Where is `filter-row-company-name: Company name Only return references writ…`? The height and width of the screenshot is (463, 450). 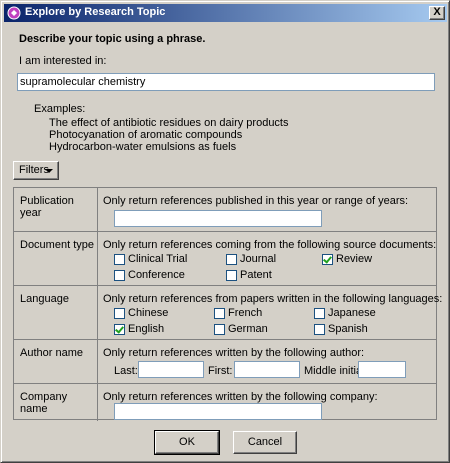 filter-row-company-name: Company name Only return references writ… is located at coordinates (225, 402).